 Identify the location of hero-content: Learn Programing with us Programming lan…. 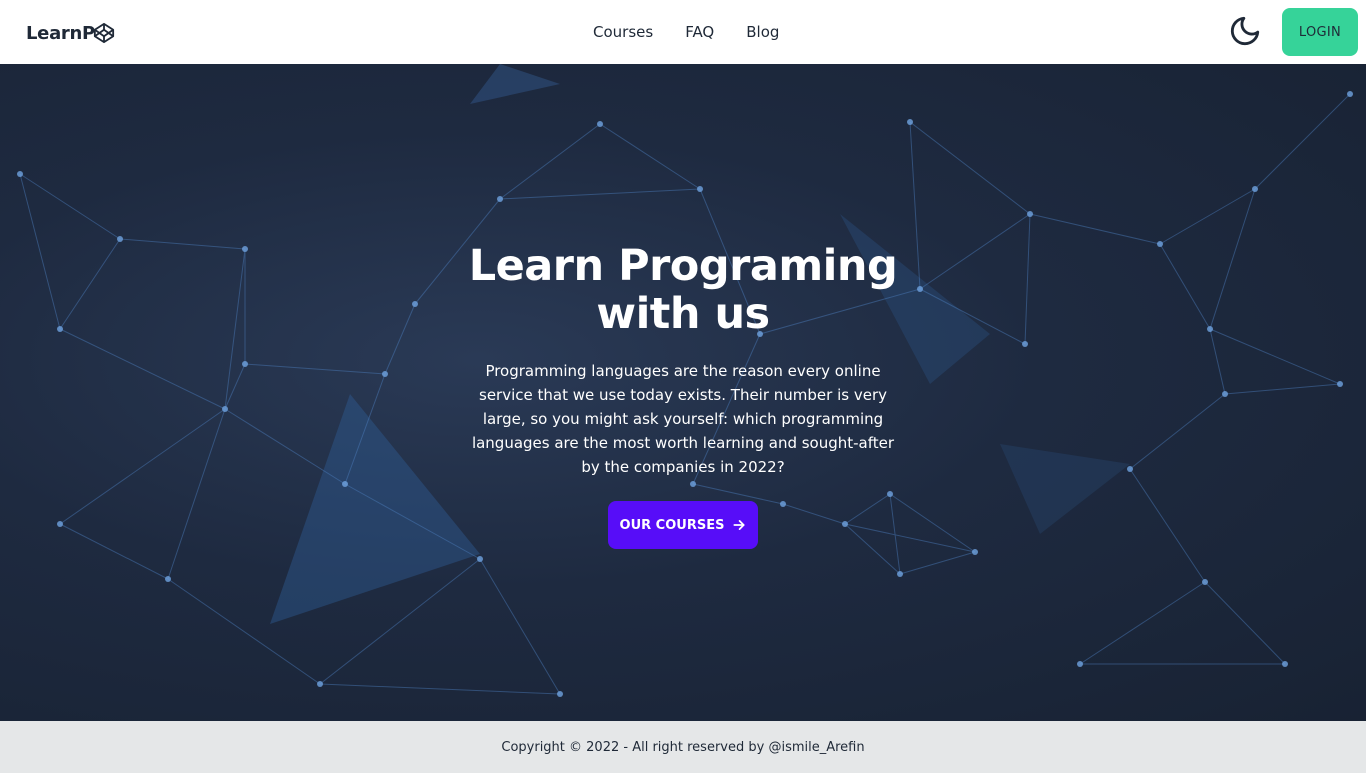
(683, 395).